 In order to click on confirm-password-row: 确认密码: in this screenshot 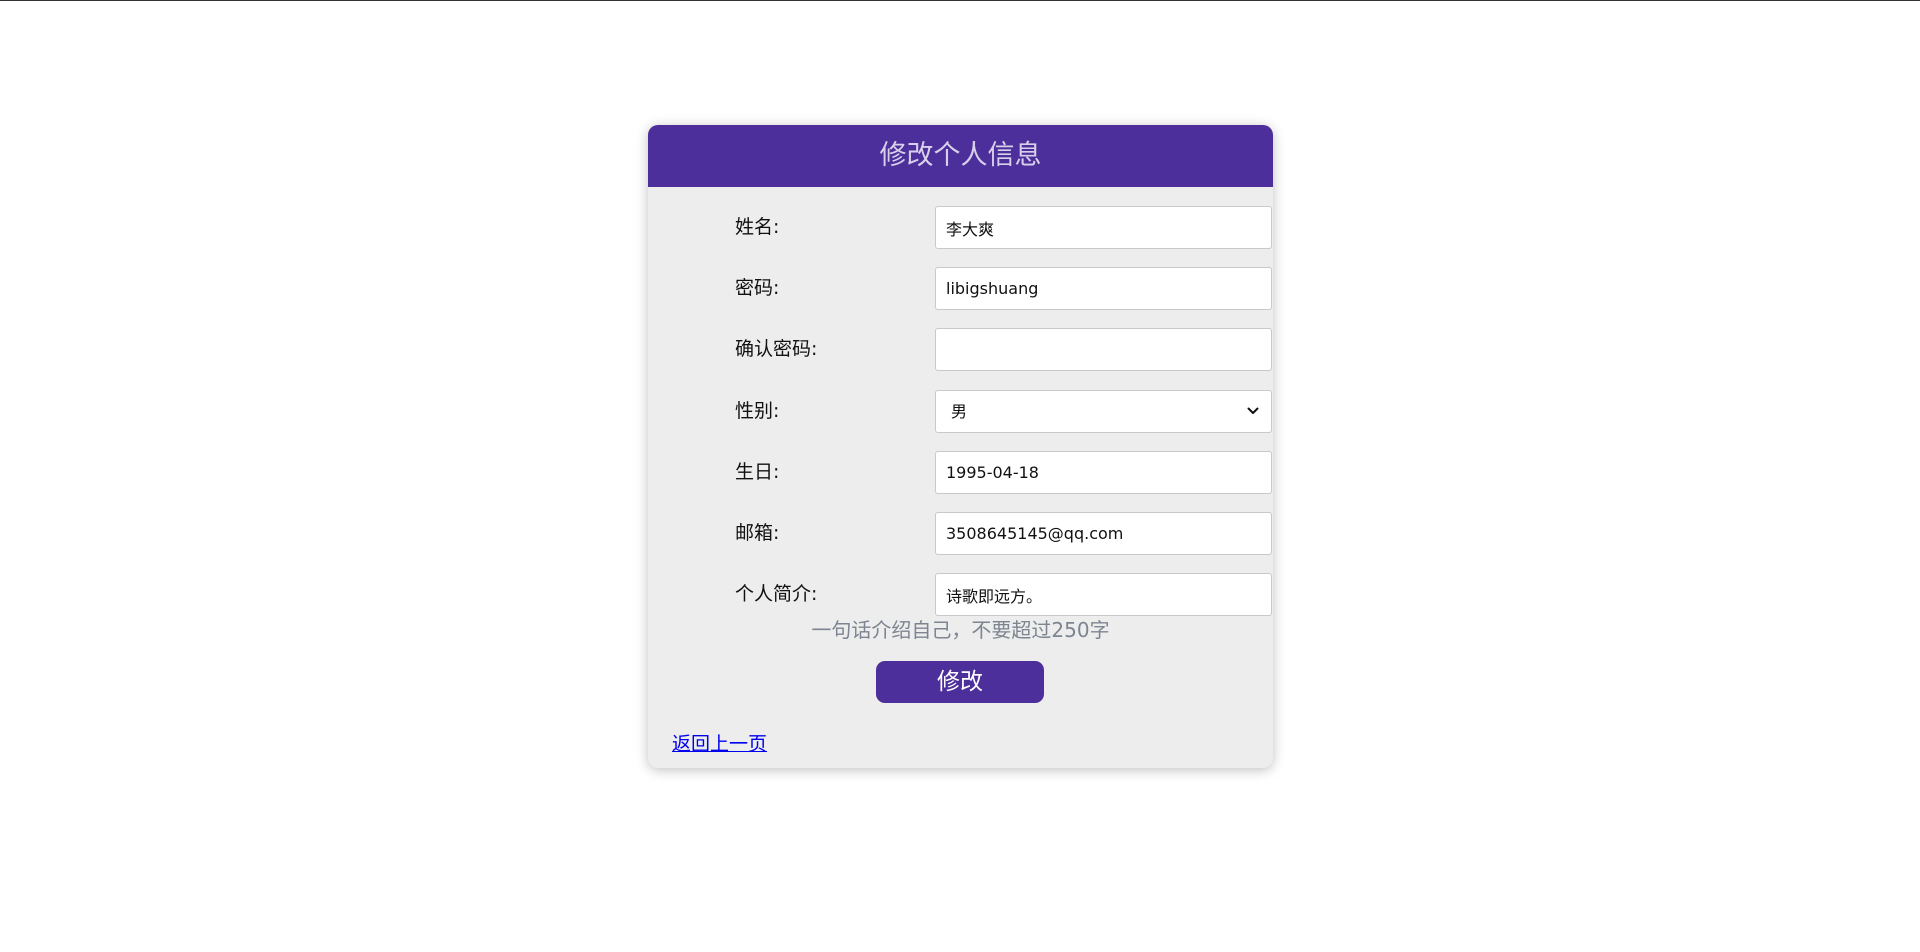, I will do `click(1003, 349)`.